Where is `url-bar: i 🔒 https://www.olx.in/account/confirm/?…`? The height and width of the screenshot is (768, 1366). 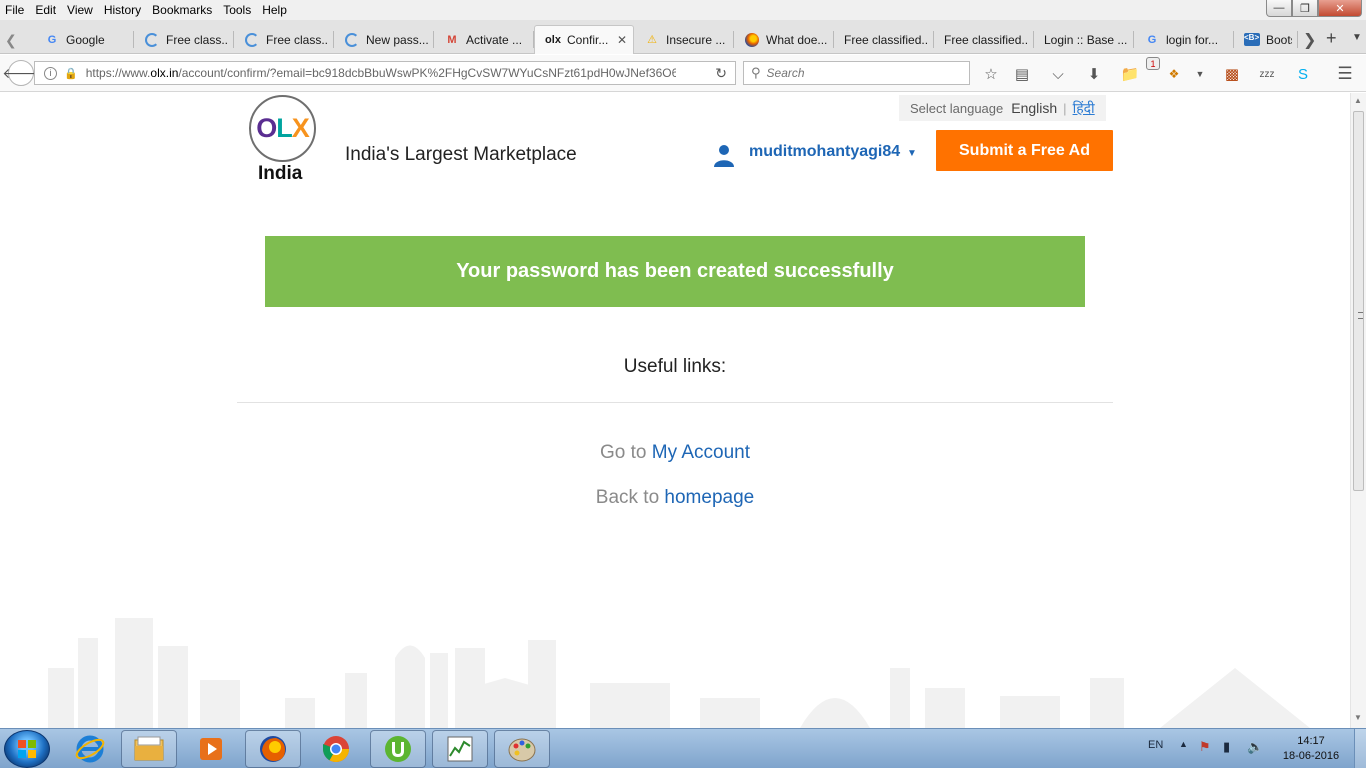 url-bar: i 🔒 https://www.olx.in/account/confirm/?… is located at coordinates (385, 73).